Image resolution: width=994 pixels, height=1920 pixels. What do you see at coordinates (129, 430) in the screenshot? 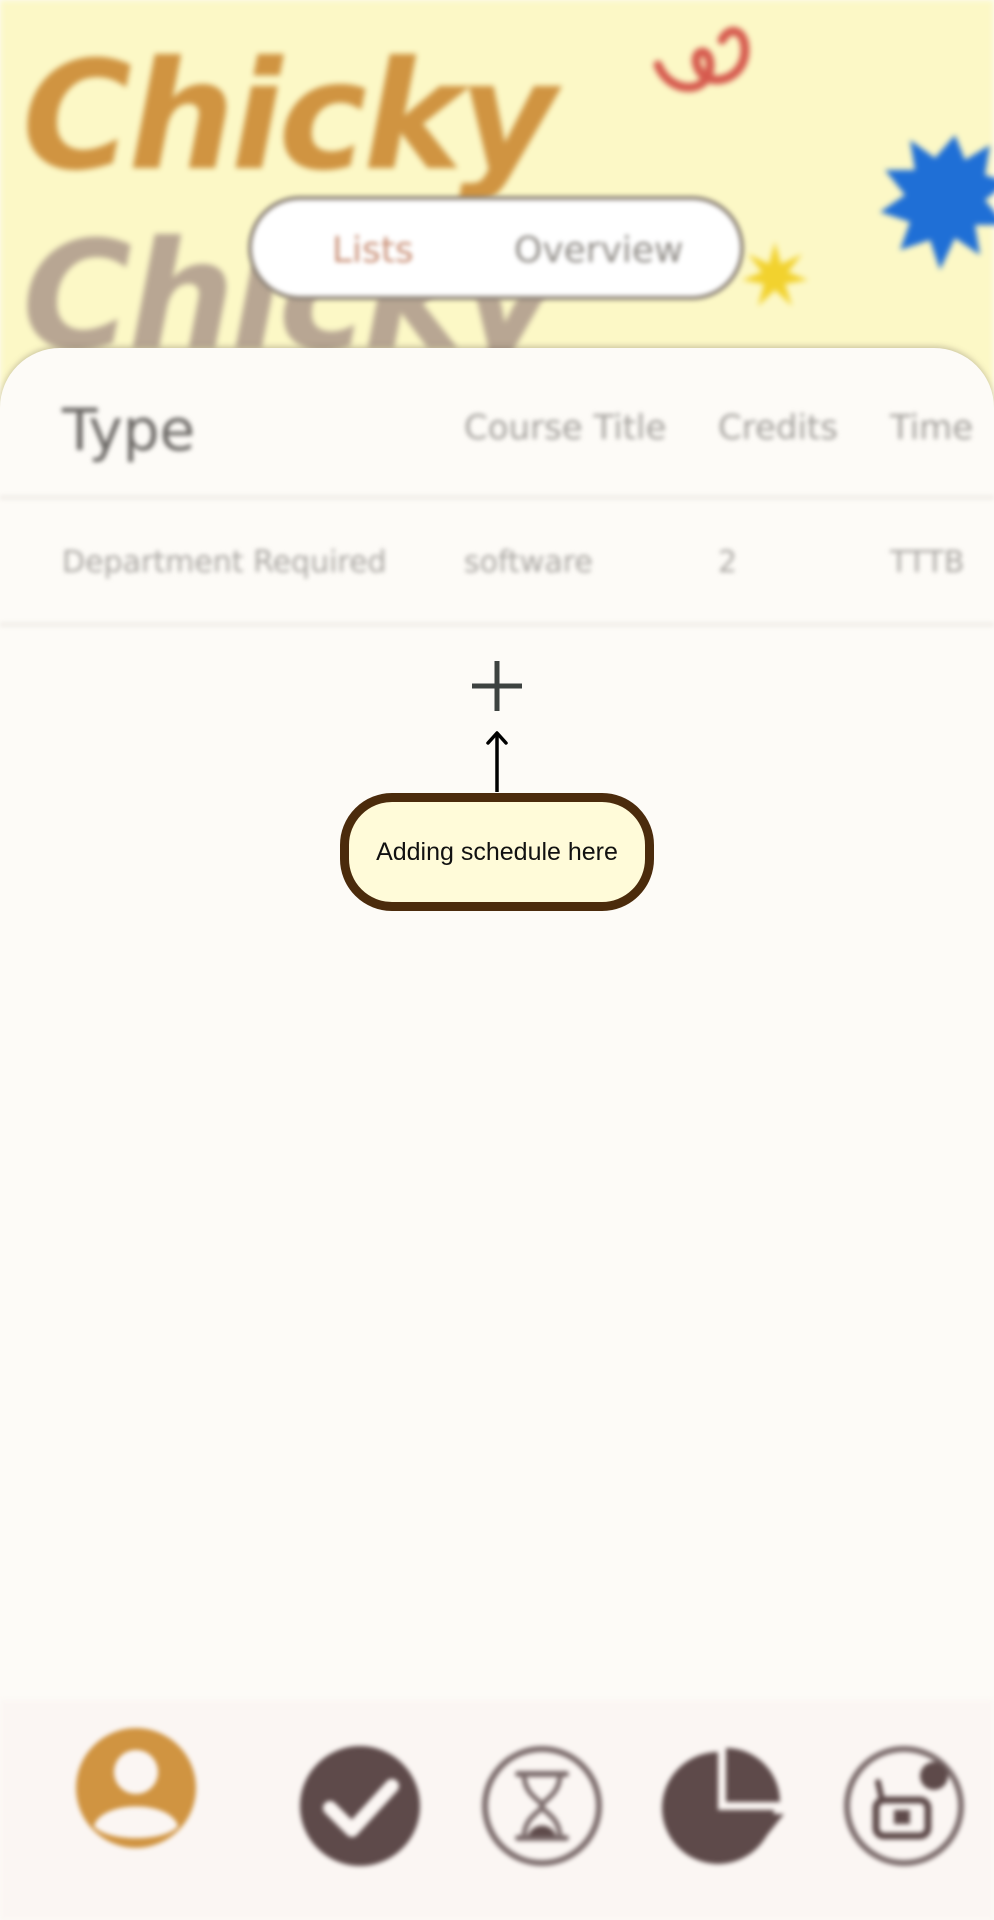
I see `header-type: Type` at bounding box center [129, 430].